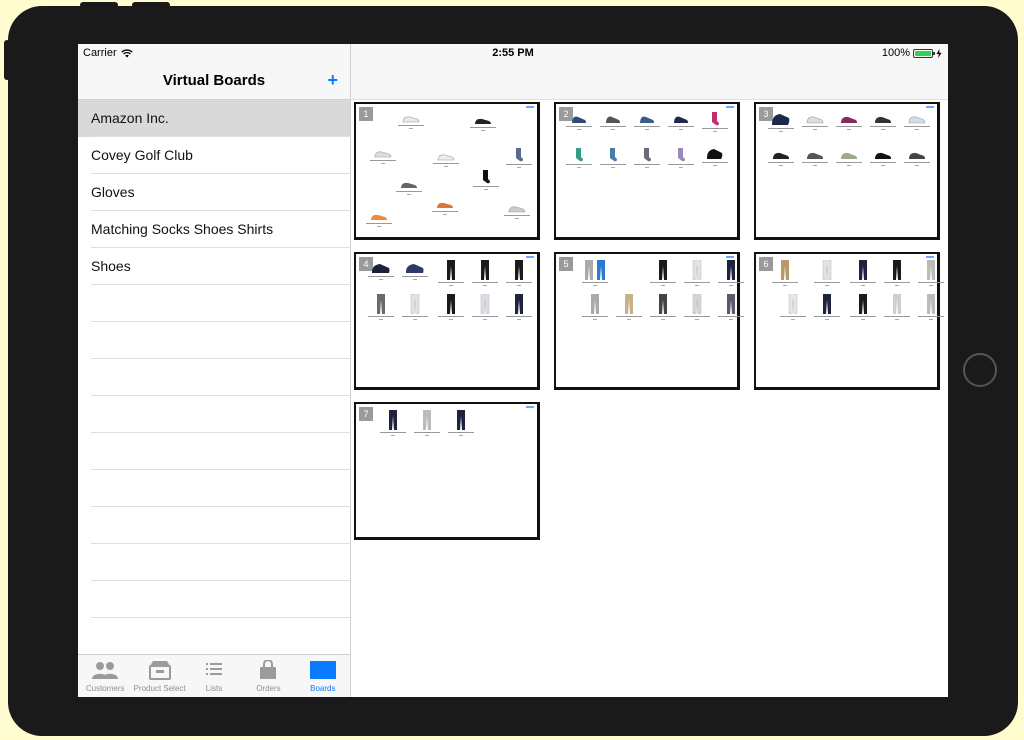 Image resolution: width=1024 pixels, height=740 pixels. I want to click on board-thumbnail: 2, so click(647, 171).